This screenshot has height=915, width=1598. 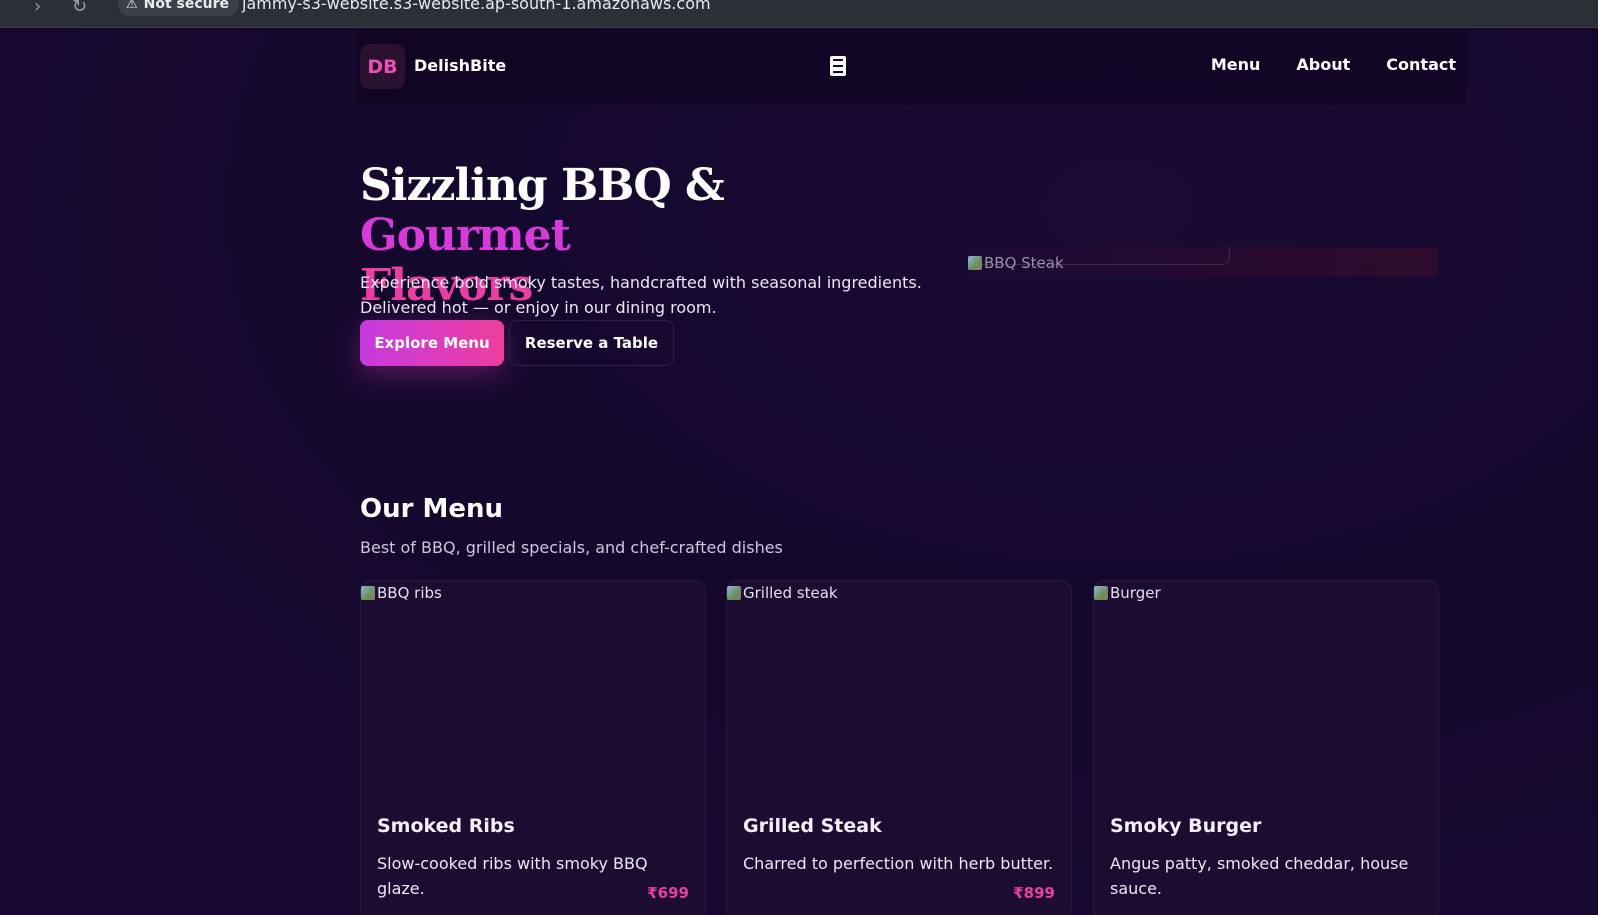 I want to click on menu-card-image: Grilled steak, so click(x=782, y=593).